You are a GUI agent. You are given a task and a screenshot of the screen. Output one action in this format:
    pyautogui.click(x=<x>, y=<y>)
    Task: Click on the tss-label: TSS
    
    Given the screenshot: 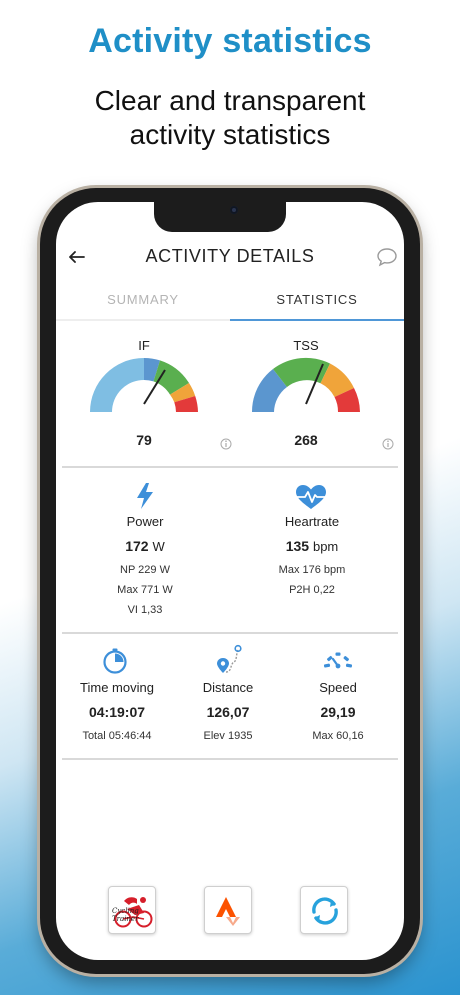 What is the action you would take?
    pyautogui.click(x=306, y=345)
    